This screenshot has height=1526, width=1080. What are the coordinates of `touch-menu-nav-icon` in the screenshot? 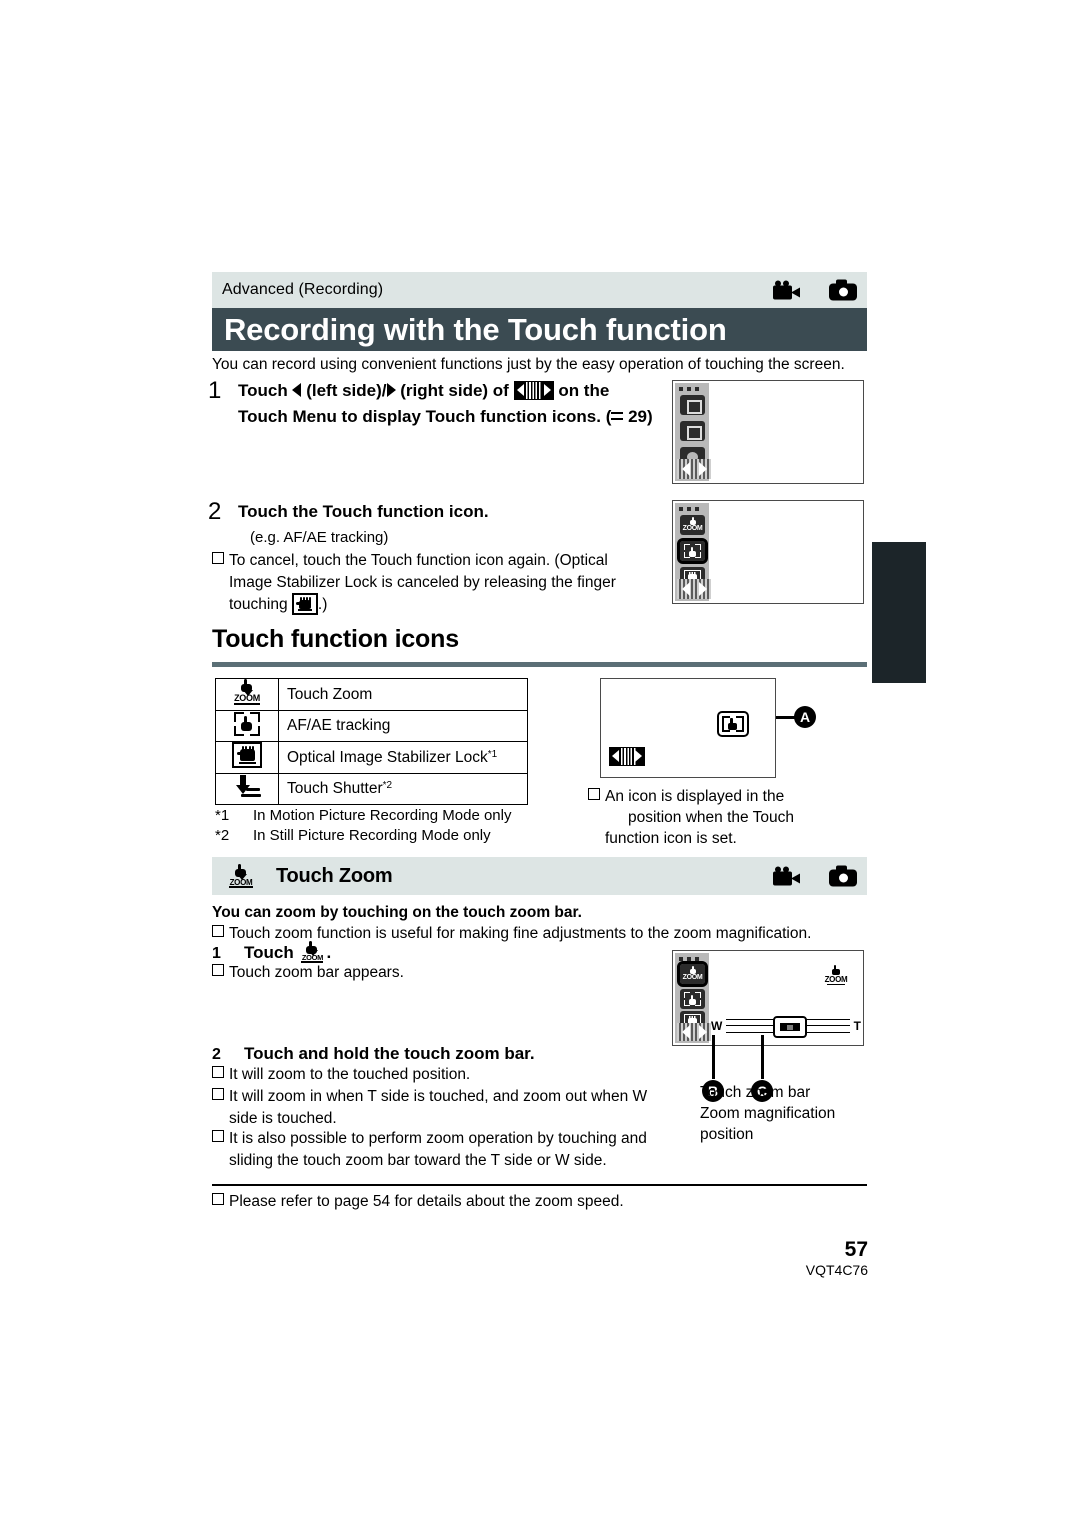 It's located at (533, 390).